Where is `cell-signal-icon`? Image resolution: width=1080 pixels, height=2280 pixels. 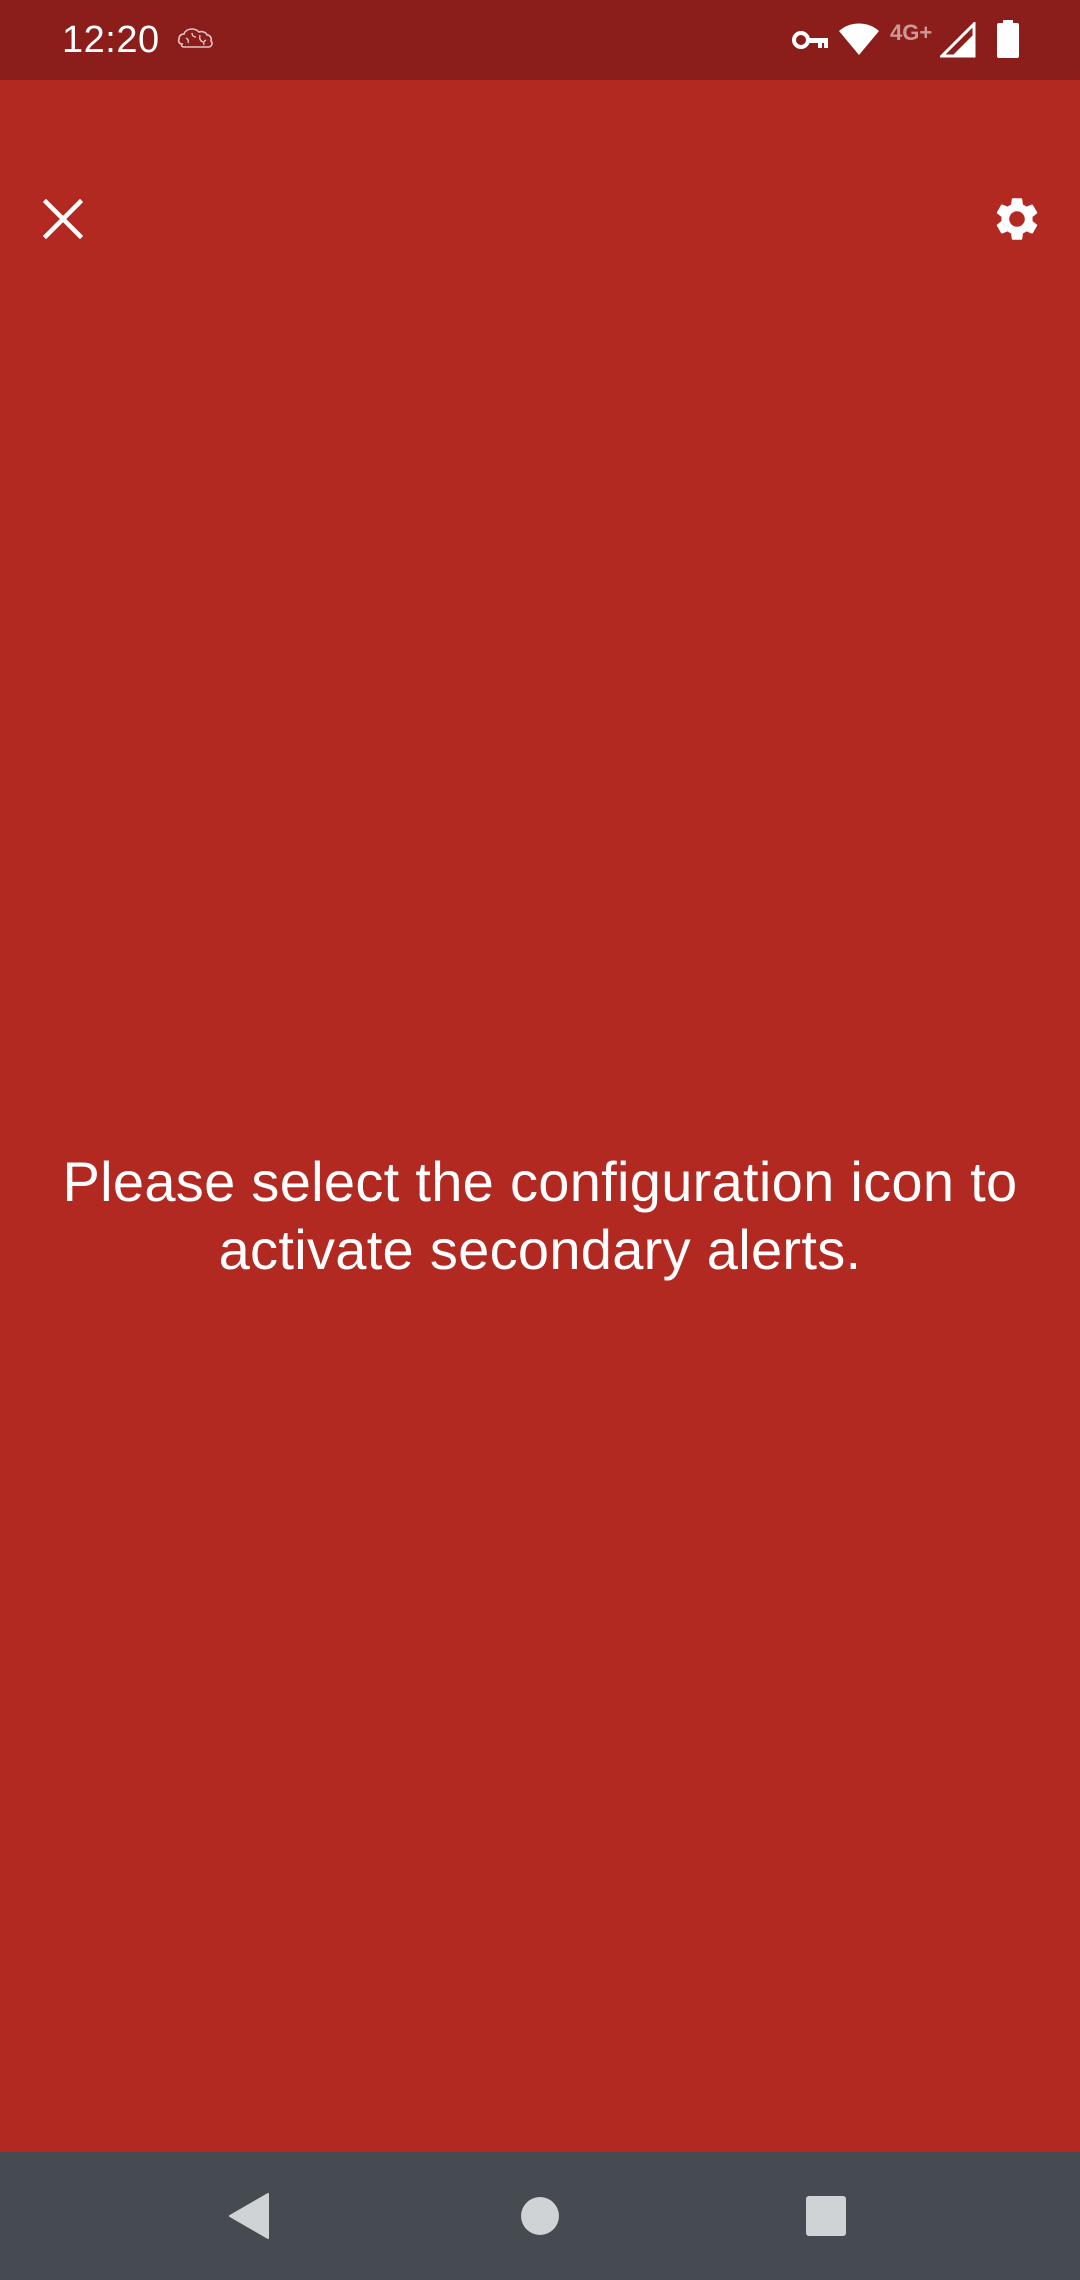
cell-signal-icon is located at coordinates (958, 40).